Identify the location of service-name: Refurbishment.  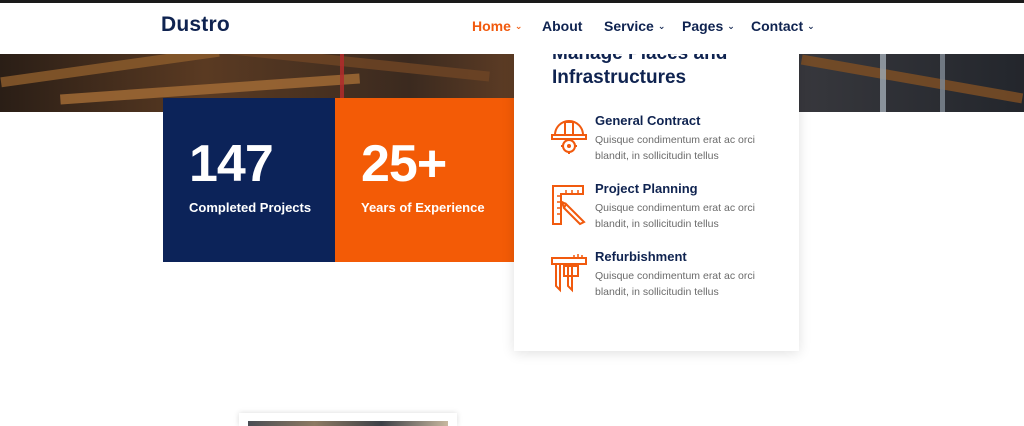
(641, 256).